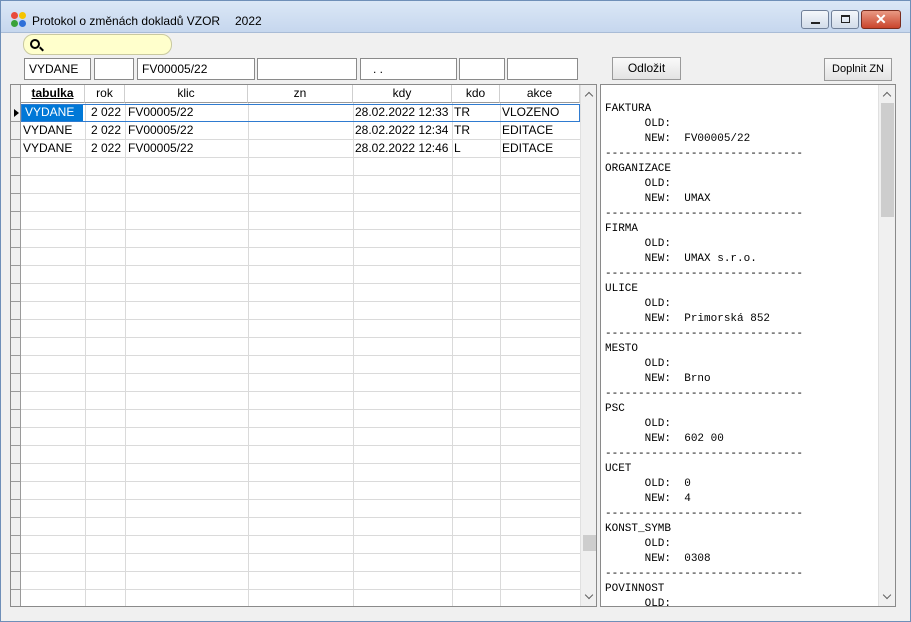 This screenshot has height=622, width=911. I want to click on maximize-button, so click(845, 19).